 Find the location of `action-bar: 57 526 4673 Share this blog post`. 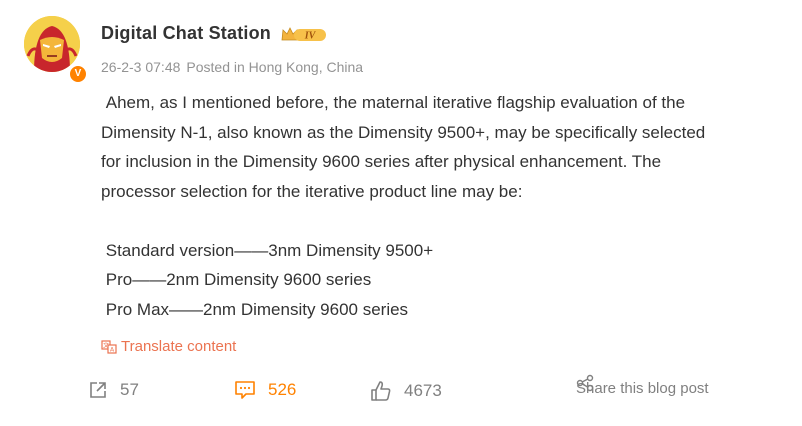

action-bar: 57 526 4673 Share this blog post is located at coordinates (401, 392).